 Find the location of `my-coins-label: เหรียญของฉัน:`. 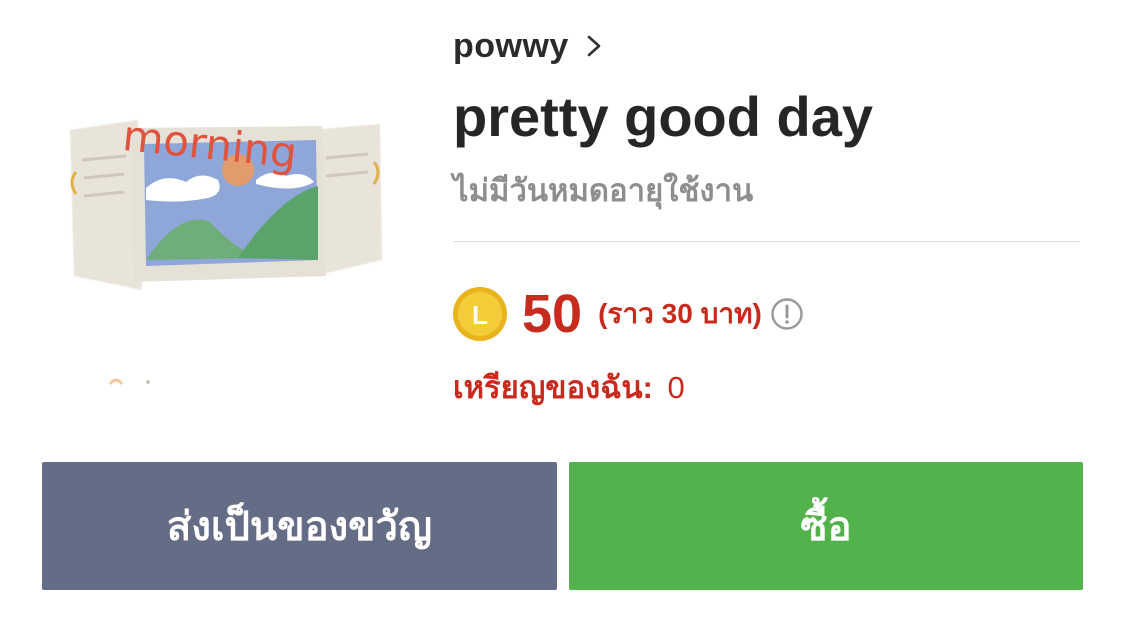

my-coins-label: เหรียญของฉัน: is located at coordinates (553, 387).